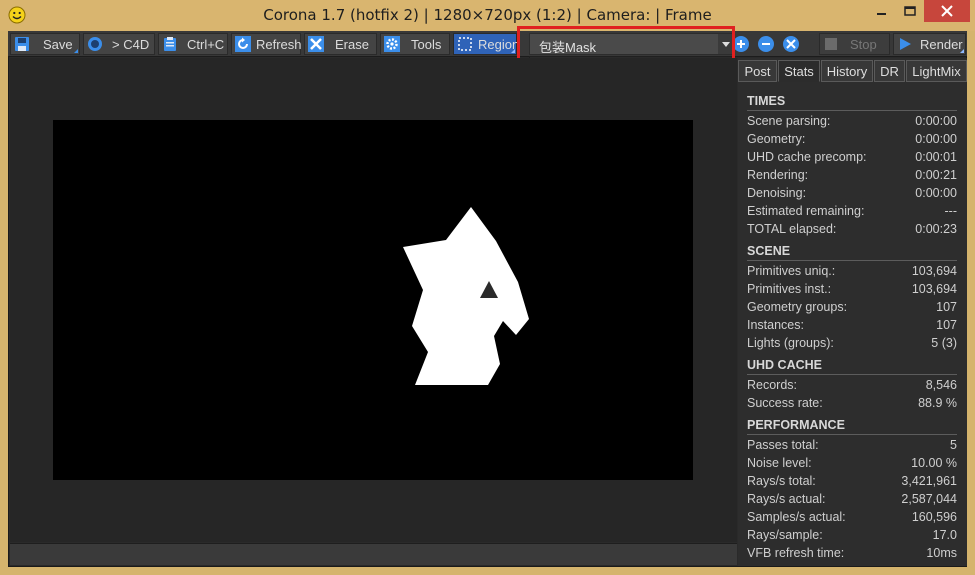 This screenshot has height=575, width=975. I want to click on stat-value: 0:00:00, so click(936, 121).